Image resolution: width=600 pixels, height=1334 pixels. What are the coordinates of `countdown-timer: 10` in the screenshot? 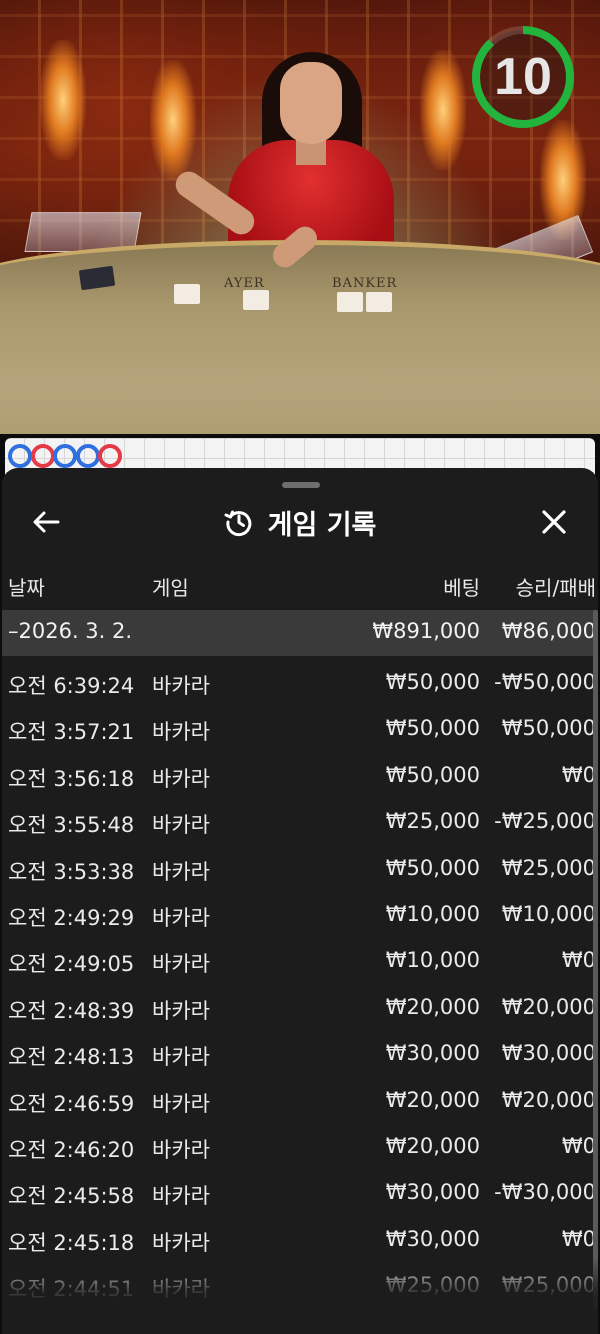 It's located at (523, 77).